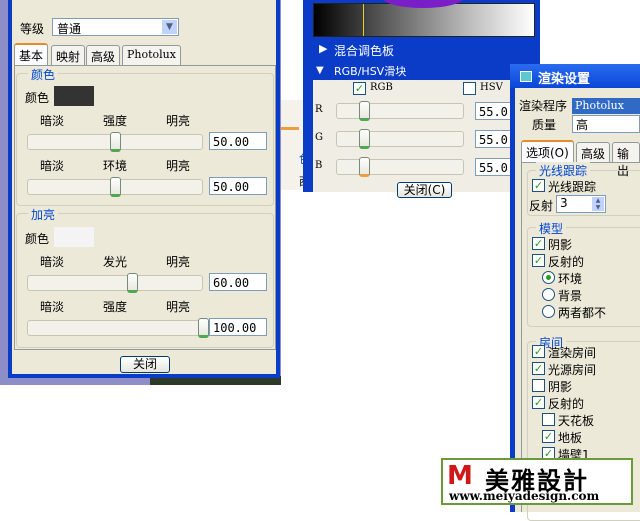  Describe the element at coordinates (606, 124) in the screenshot. I see `quality-select: 高` at that location.